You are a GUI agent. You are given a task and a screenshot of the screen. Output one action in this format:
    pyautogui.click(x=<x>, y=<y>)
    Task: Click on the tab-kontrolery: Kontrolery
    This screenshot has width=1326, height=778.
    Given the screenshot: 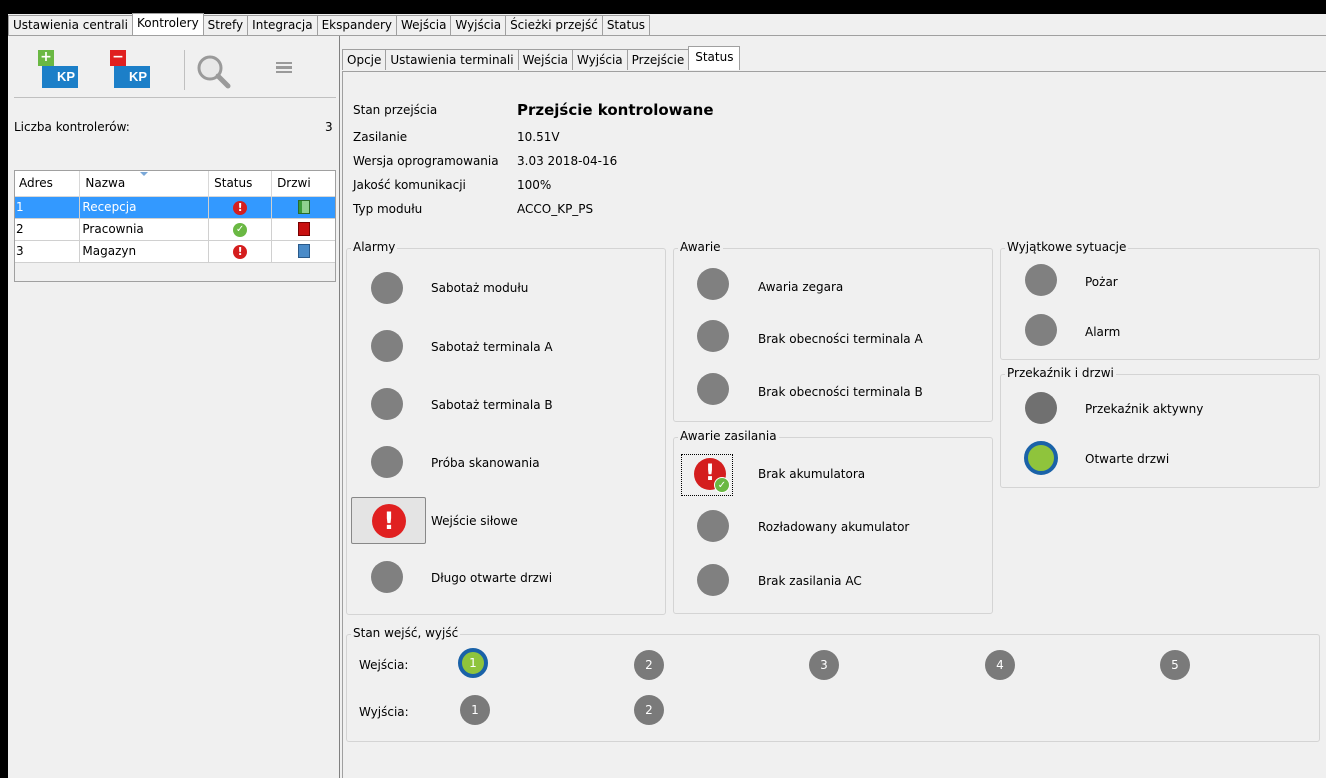 What is the action you would take?
    pyautogui.click(x=167, y=24)
    